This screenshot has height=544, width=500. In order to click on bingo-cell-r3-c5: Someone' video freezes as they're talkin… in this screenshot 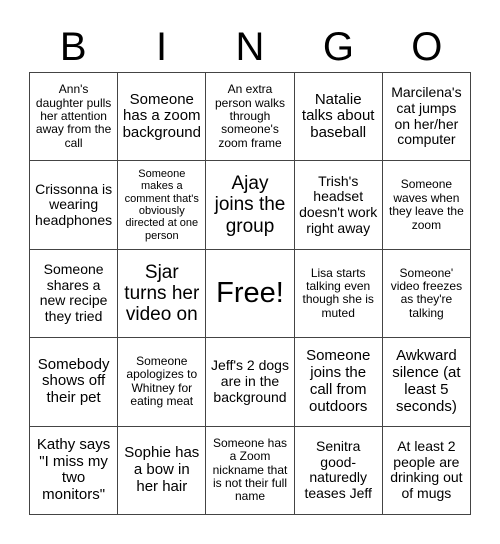, I will do `click(426, 294)`.